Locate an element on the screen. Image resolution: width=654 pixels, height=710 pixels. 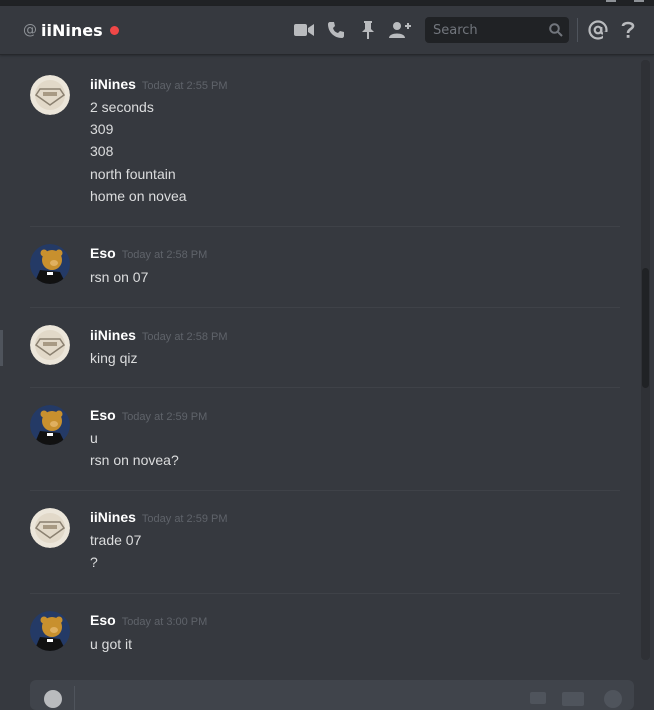
upload-icon is located at coordinates (53, 699).